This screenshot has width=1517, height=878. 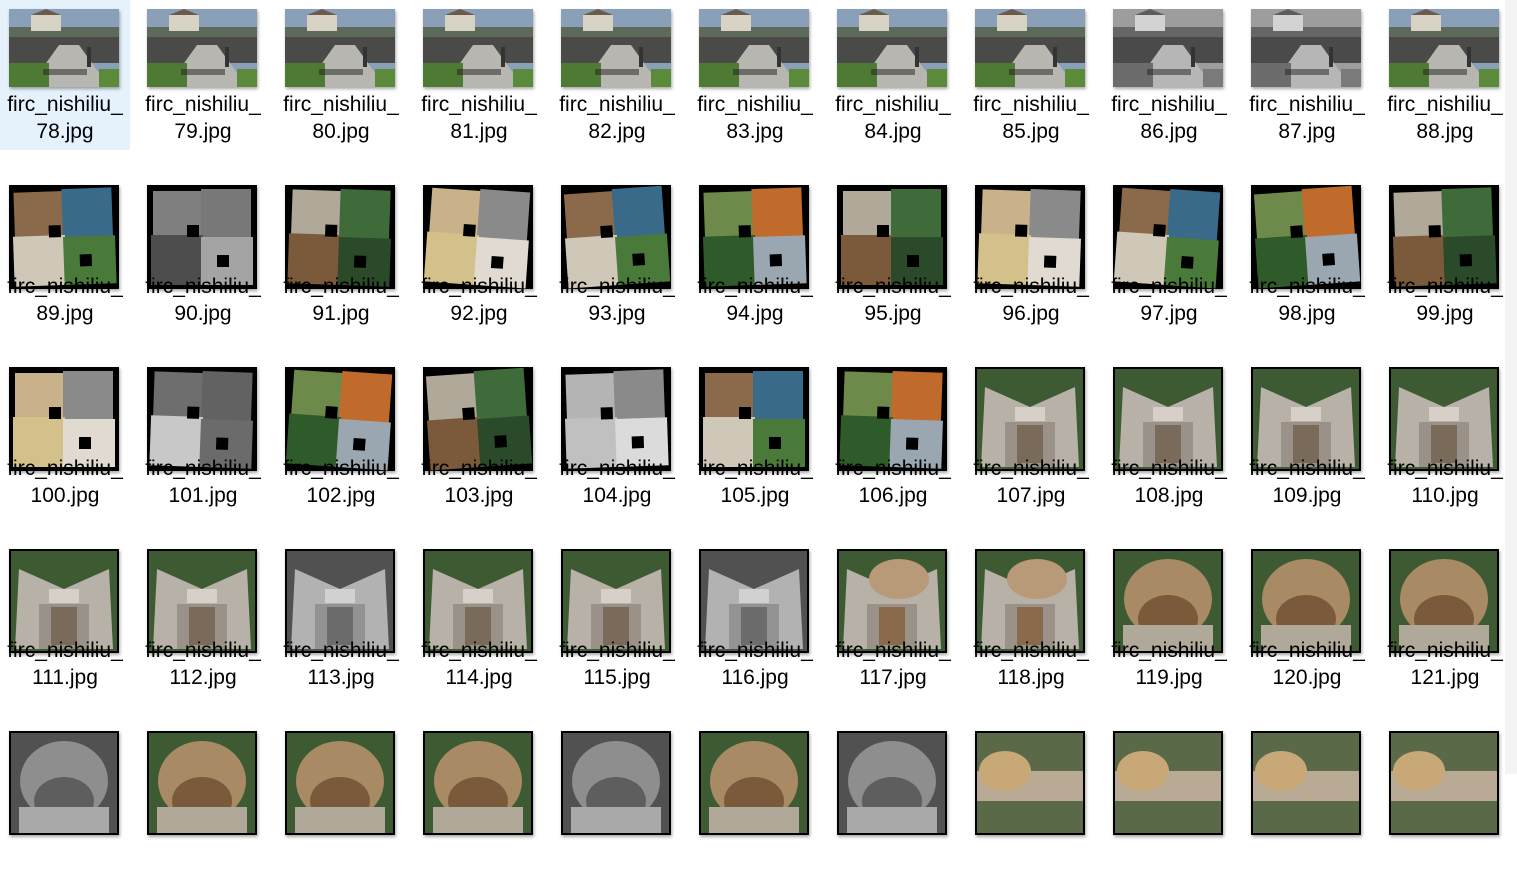 I want to click on file-item: firc_nishiliu_ 84.jpg, so click(x=893, y=75).